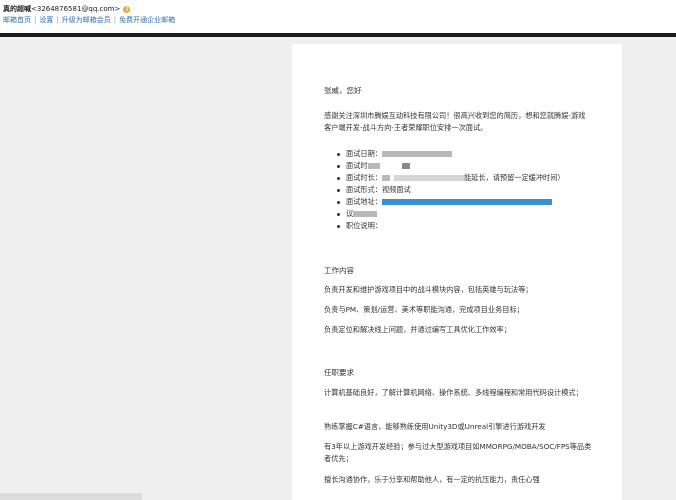 This screenshot has width=676, height=500. Describe the element at coordinates (432, 479) in the screenshot. I see `requirement-item: 擅长沟通协作，乐于分享和帮助他人，有一定的抗压能力，责任心强` at that location.